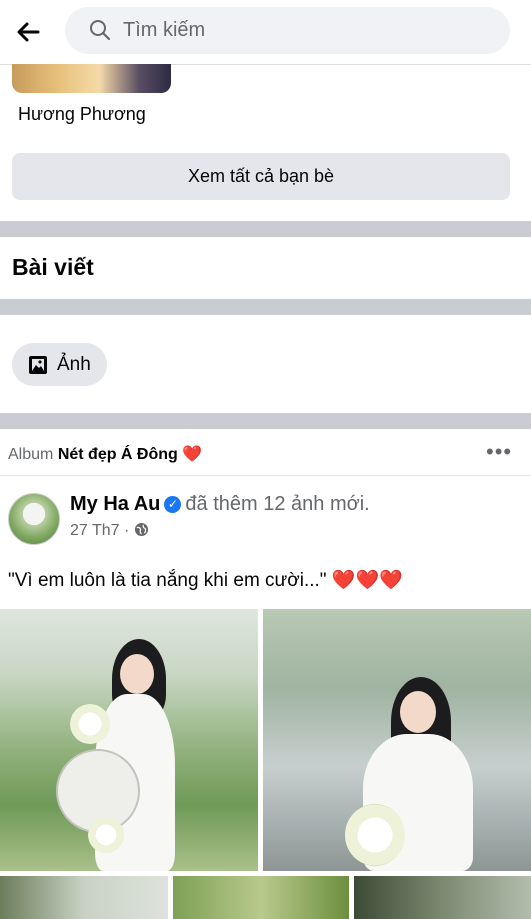 This screenshot has height=919, width=531. What do you see at coordinates (265, 475) in the screenshot?
I see `divider` at bounding box center [265, 475].